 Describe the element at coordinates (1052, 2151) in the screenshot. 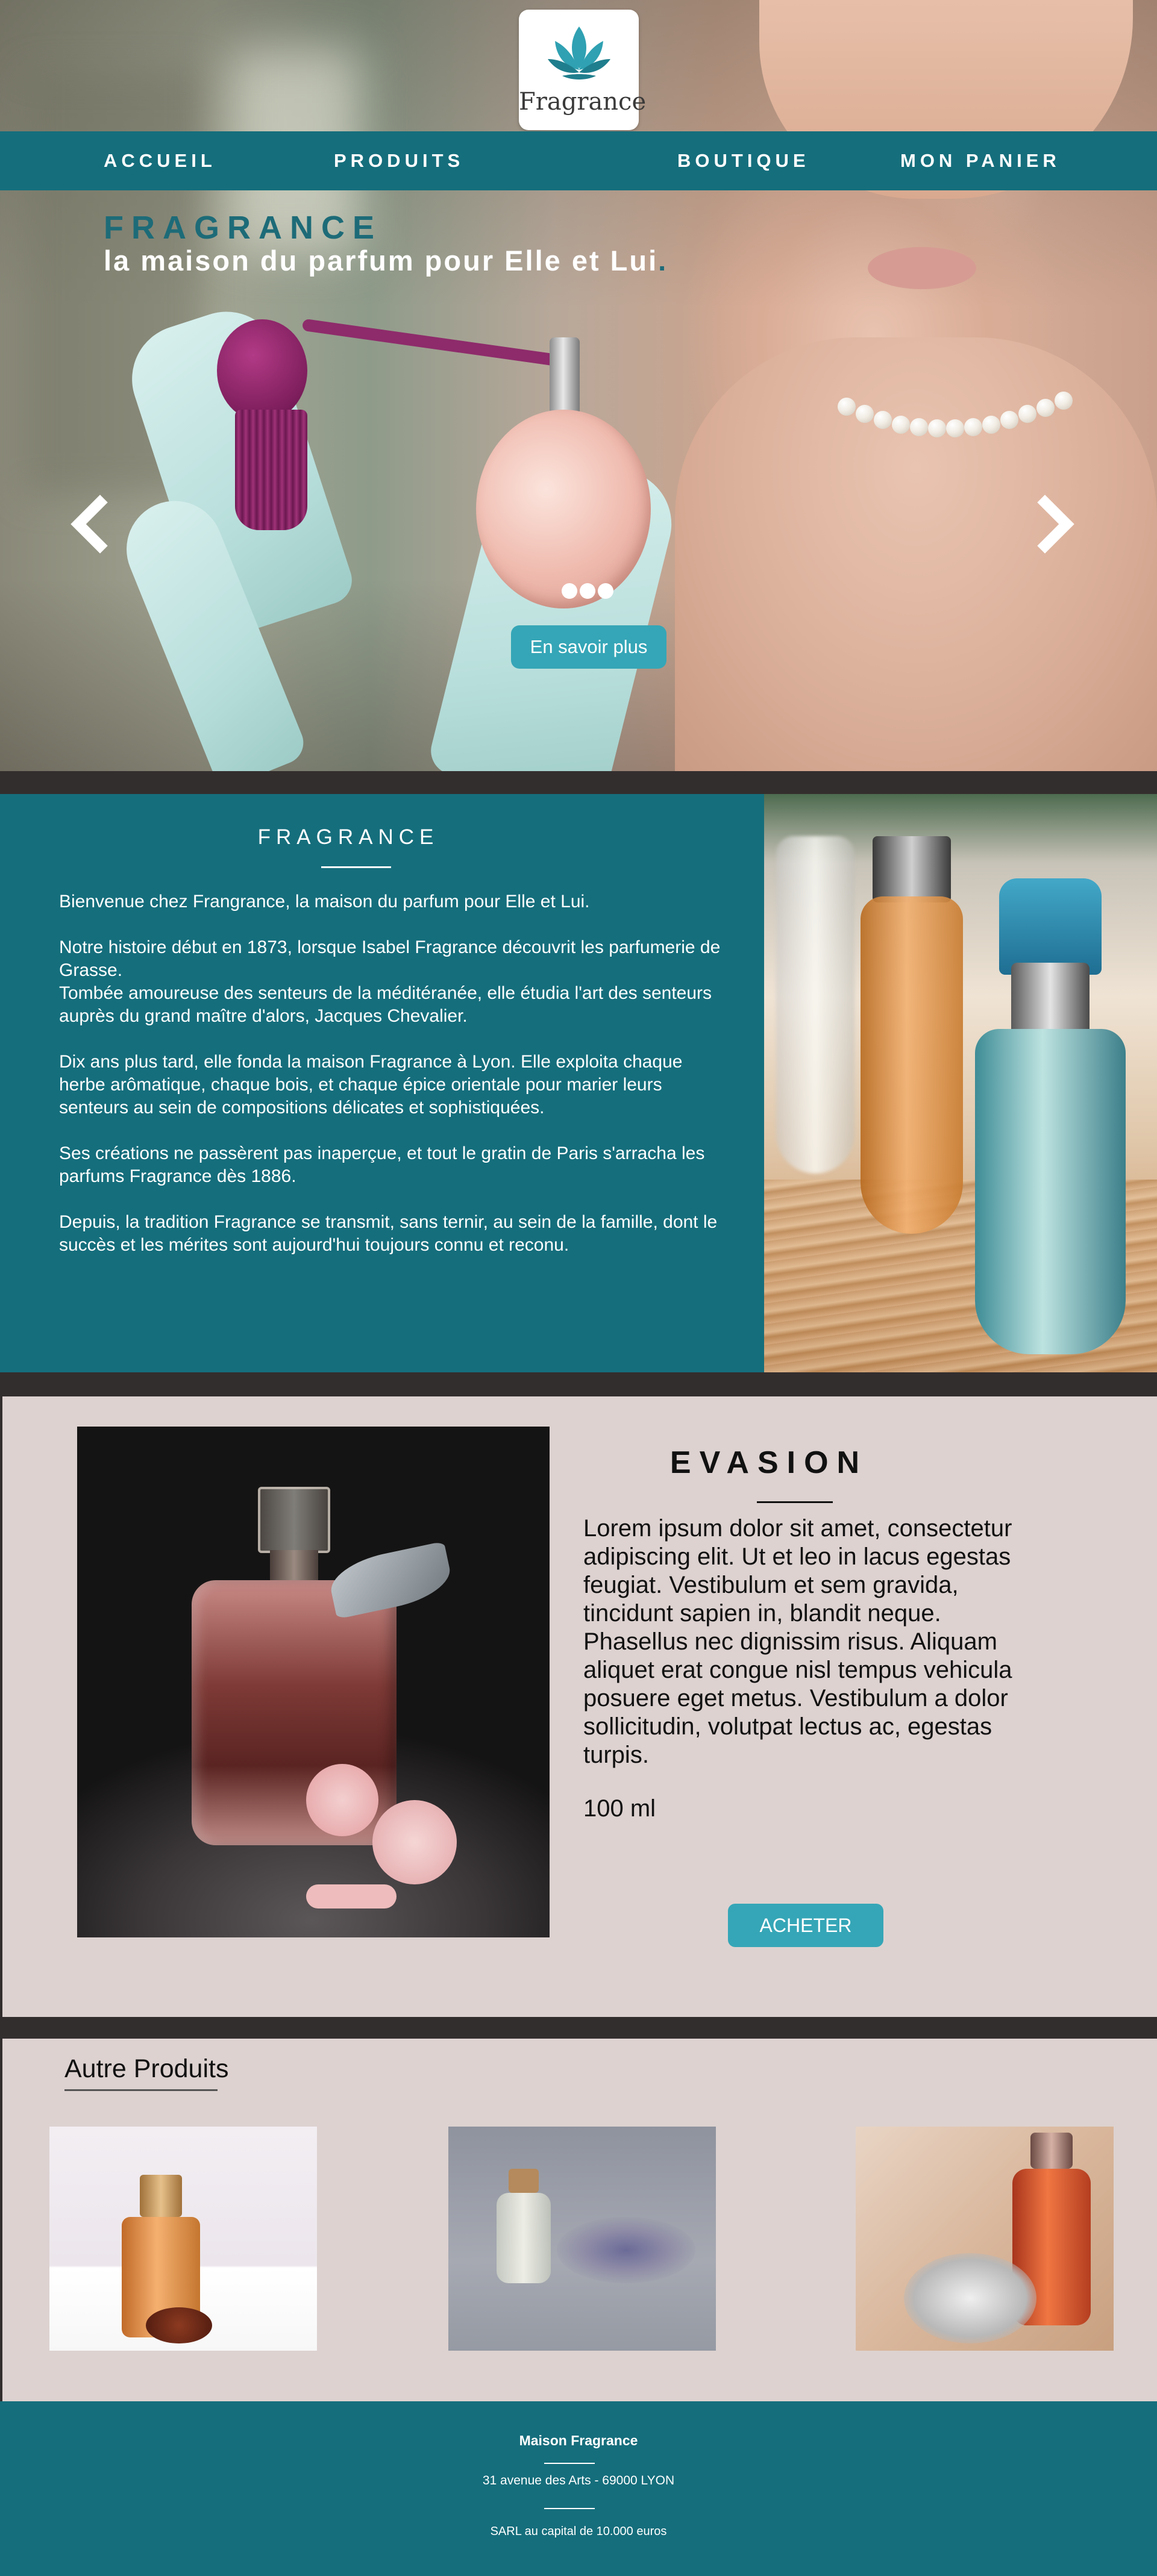

I see `product-card-3-cap` at that location.